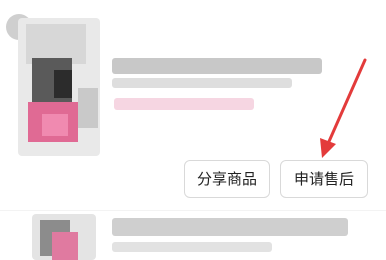 Image resolution: width=386 pixels, height=260 pixels. I want to click on apply-after-sale-button: 申请售后, so click(324, 179).